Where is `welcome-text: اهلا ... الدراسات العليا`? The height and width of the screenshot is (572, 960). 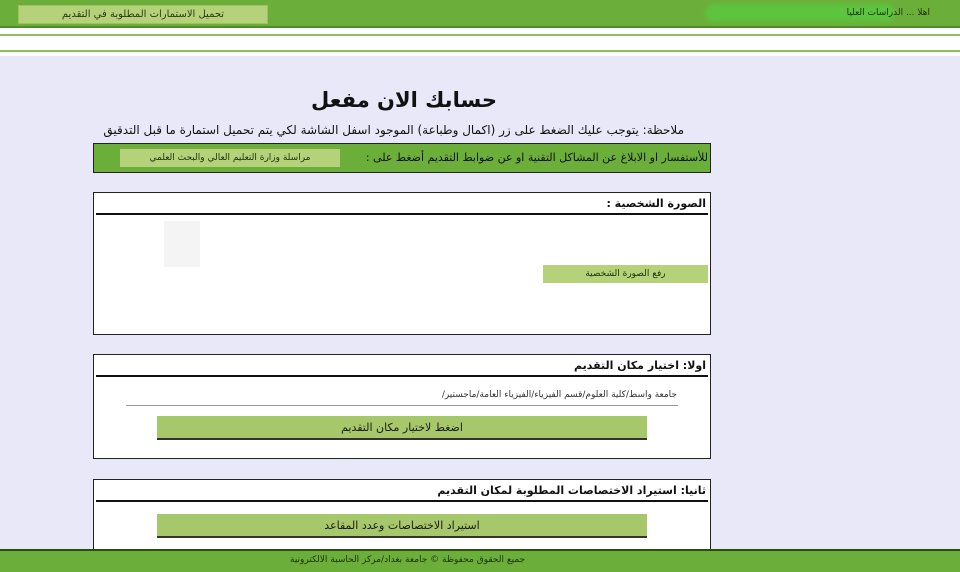
welcome-text: اهلا ... الدراسات العليا is located at coordinates (888, 13).